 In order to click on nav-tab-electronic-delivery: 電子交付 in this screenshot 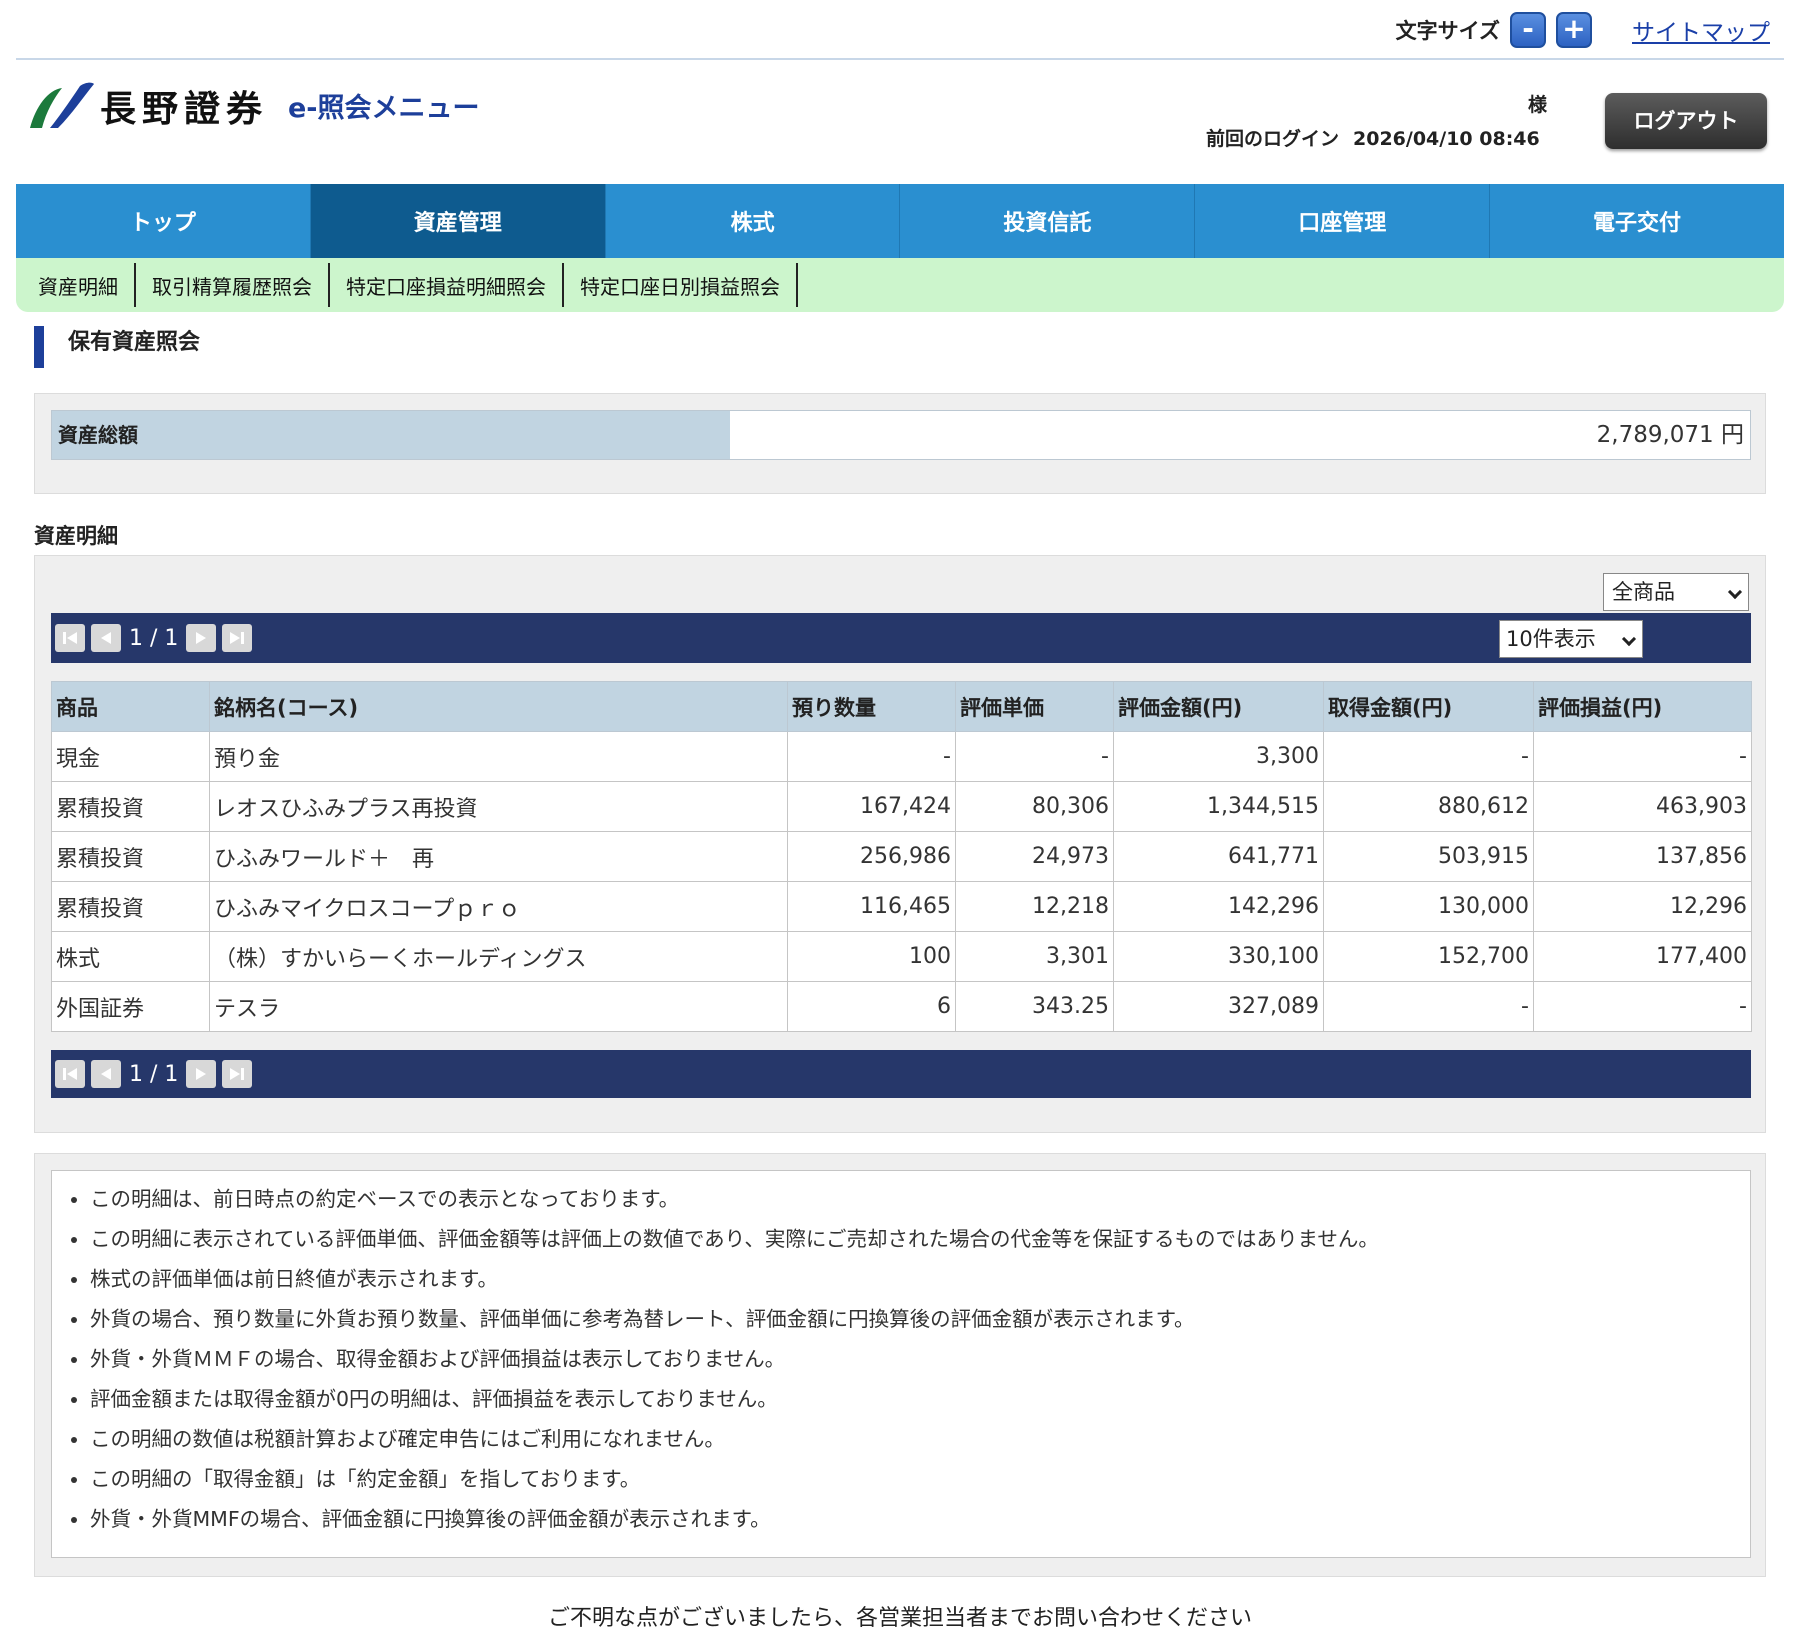, I will do `click(1637, 221)`.